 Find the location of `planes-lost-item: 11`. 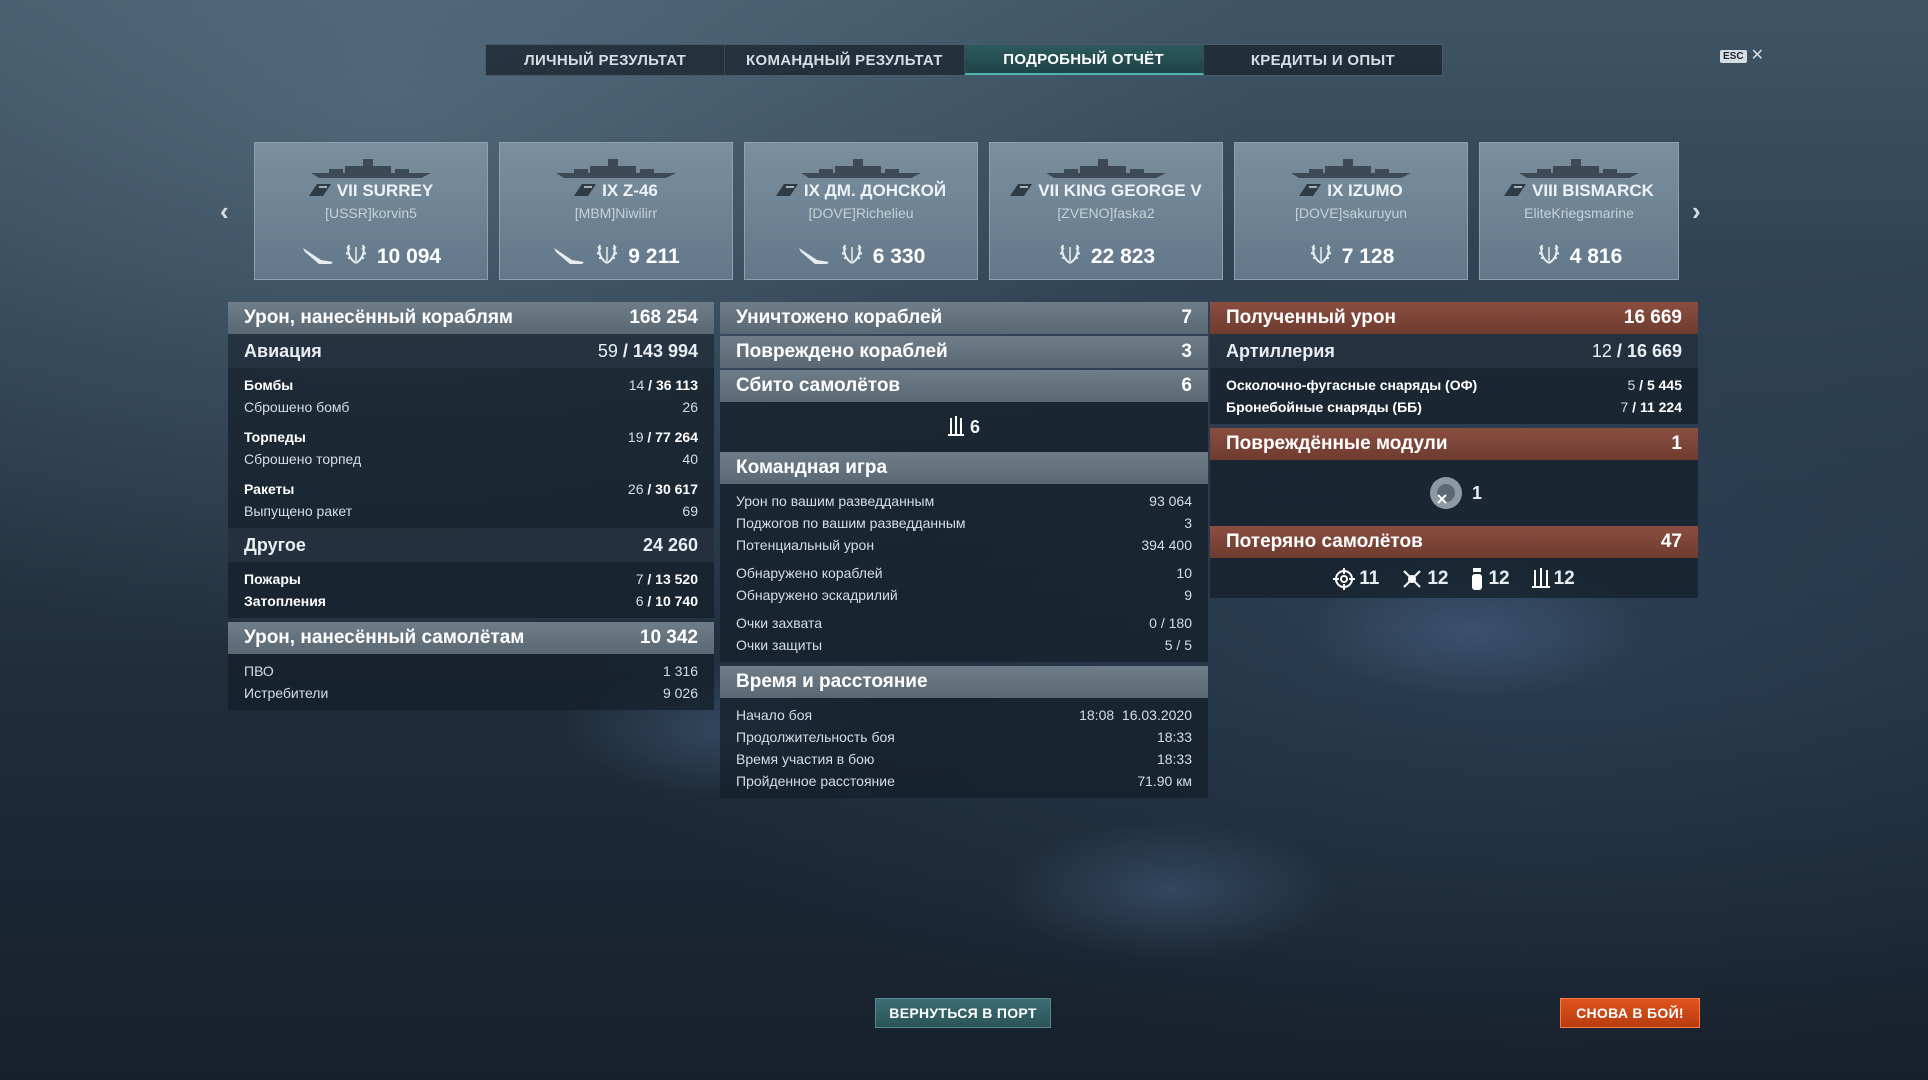

planes-lost-item: 11 is located at coordinates (1356, 579).